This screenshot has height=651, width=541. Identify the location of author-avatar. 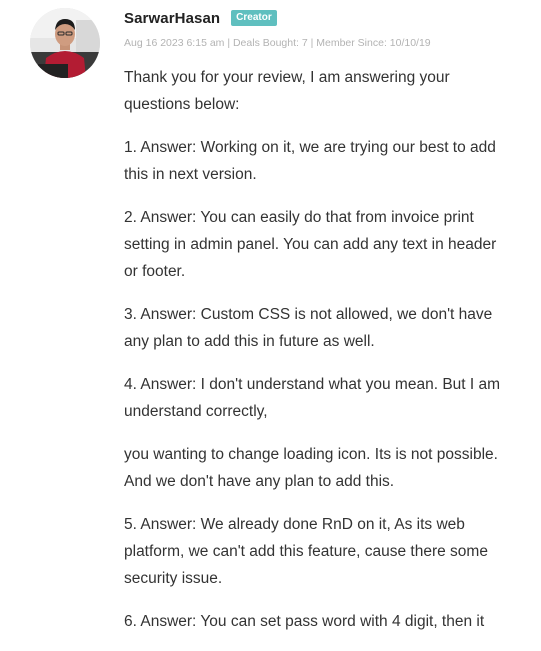
(65, 43).